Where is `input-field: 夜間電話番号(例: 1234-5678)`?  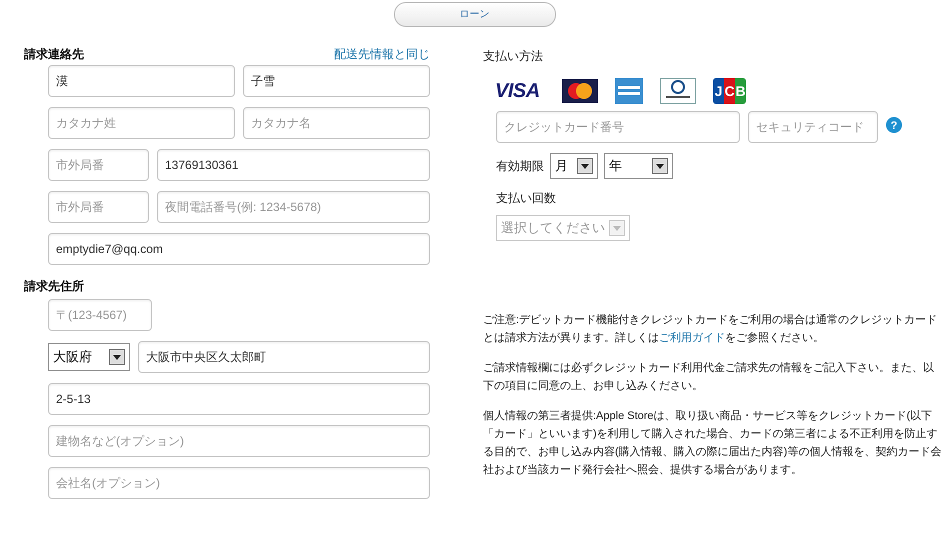 input-field: 夜間電話番号(例: 1234-5678) is located at coordinates (293, 207).